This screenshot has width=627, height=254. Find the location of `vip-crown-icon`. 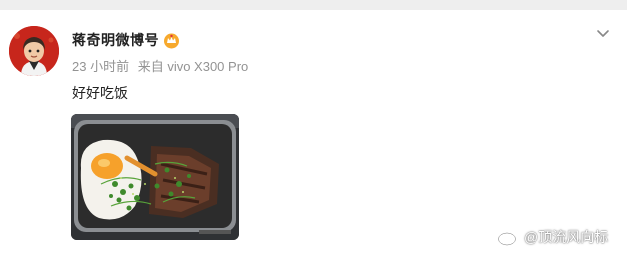

vip-crown-icon is located at coordinates (171, 40).